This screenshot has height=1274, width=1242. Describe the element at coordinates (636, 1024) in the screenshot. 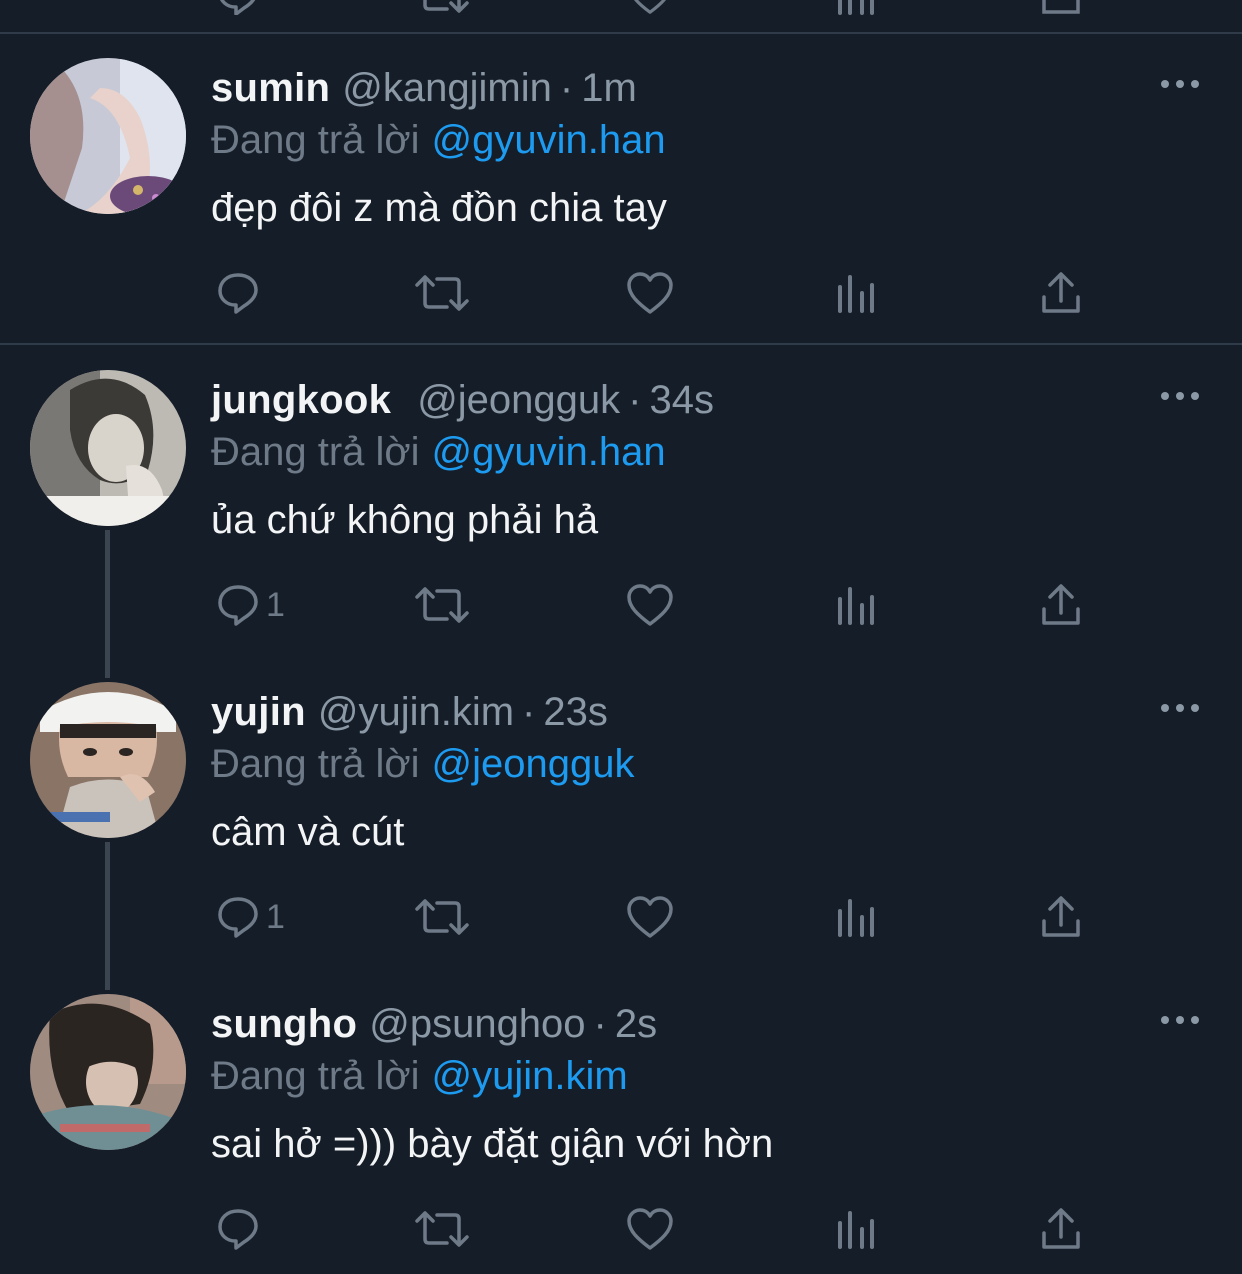

I see `timestamp: 2s` at that location.